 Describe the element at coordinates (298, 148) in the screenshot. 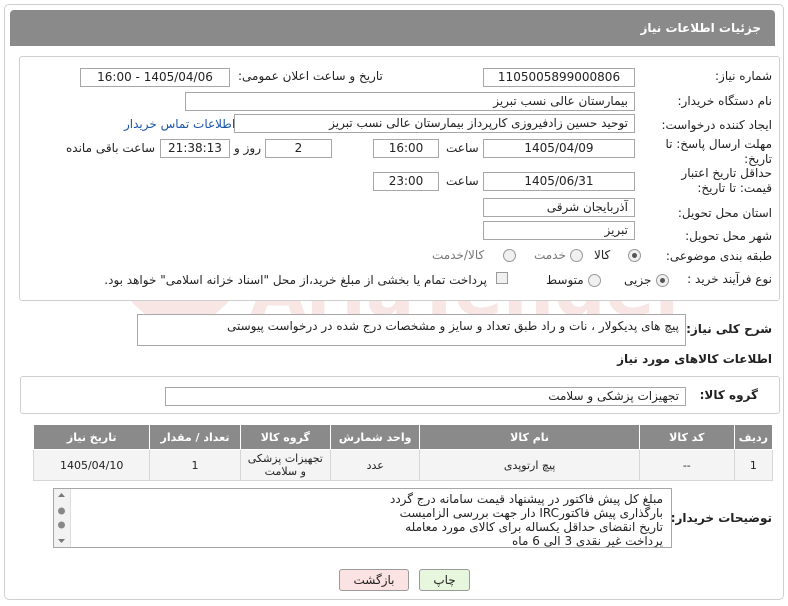

I see `days-field: 2` at that location.